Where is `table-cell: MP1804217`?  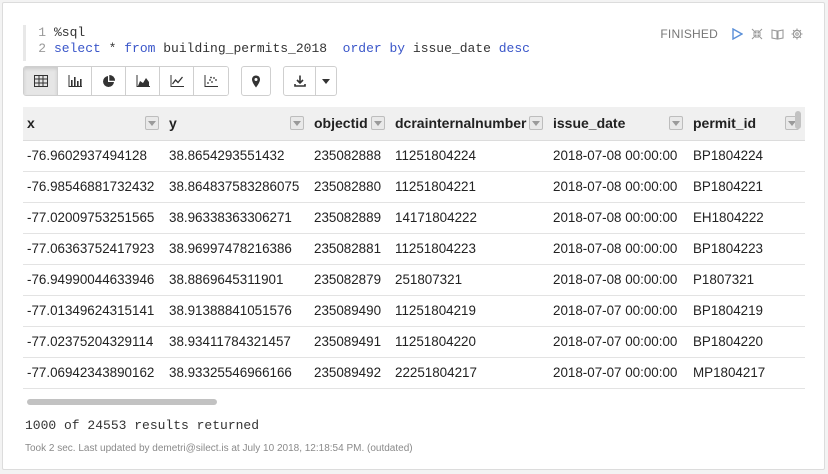
table-cell: MP1804217 is located at coordinates (747, 373).